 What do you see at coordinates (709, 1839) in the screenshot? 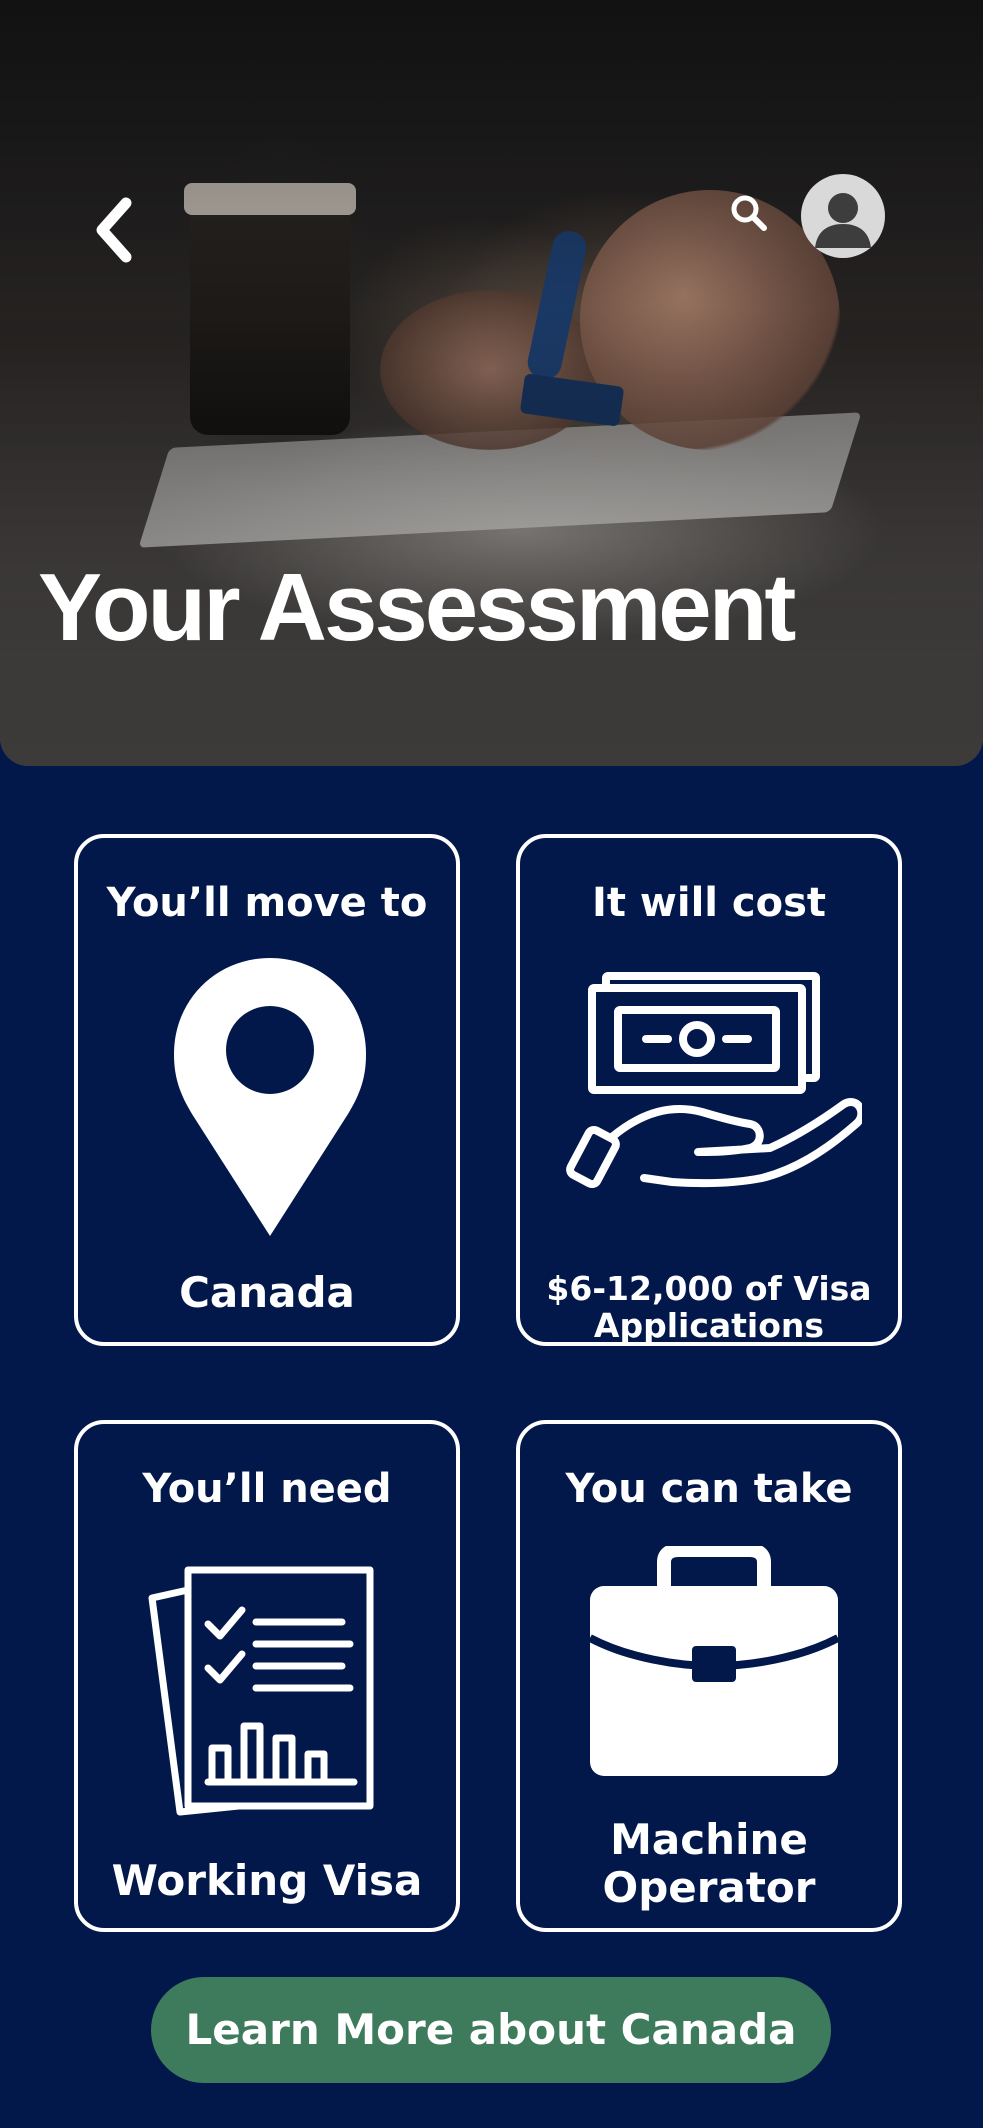
I see `job-value-line1: Machine` at bounding box center [709, 1839].